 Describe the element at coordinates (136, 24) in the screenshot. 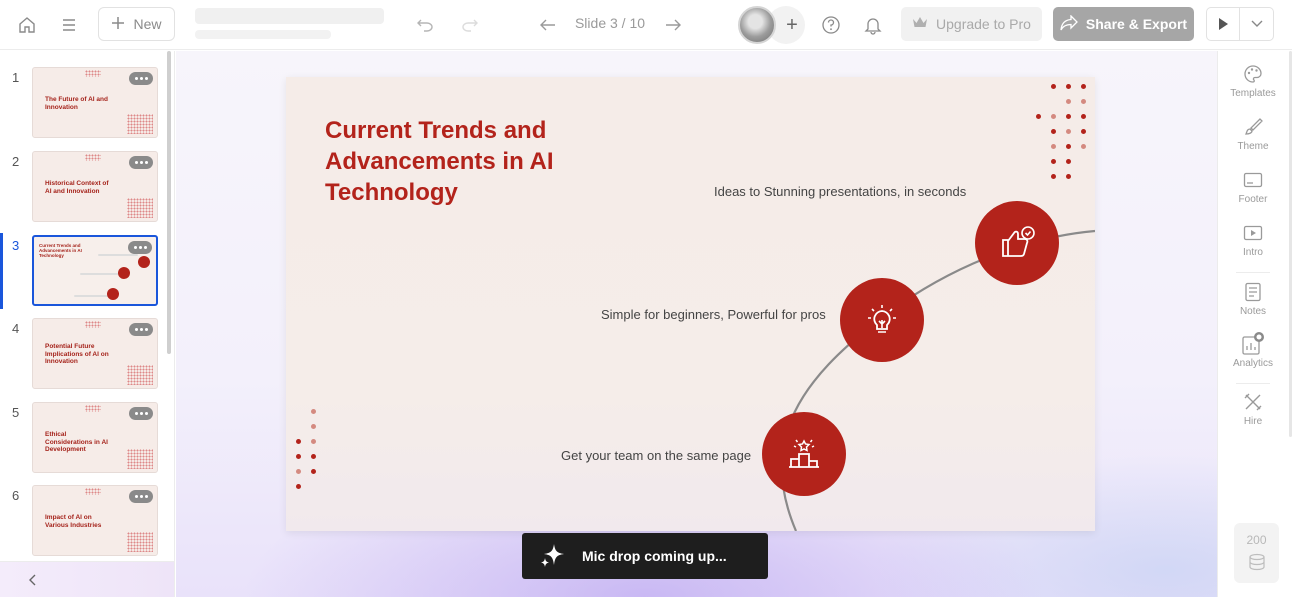

I see `new-button: New` at that location.